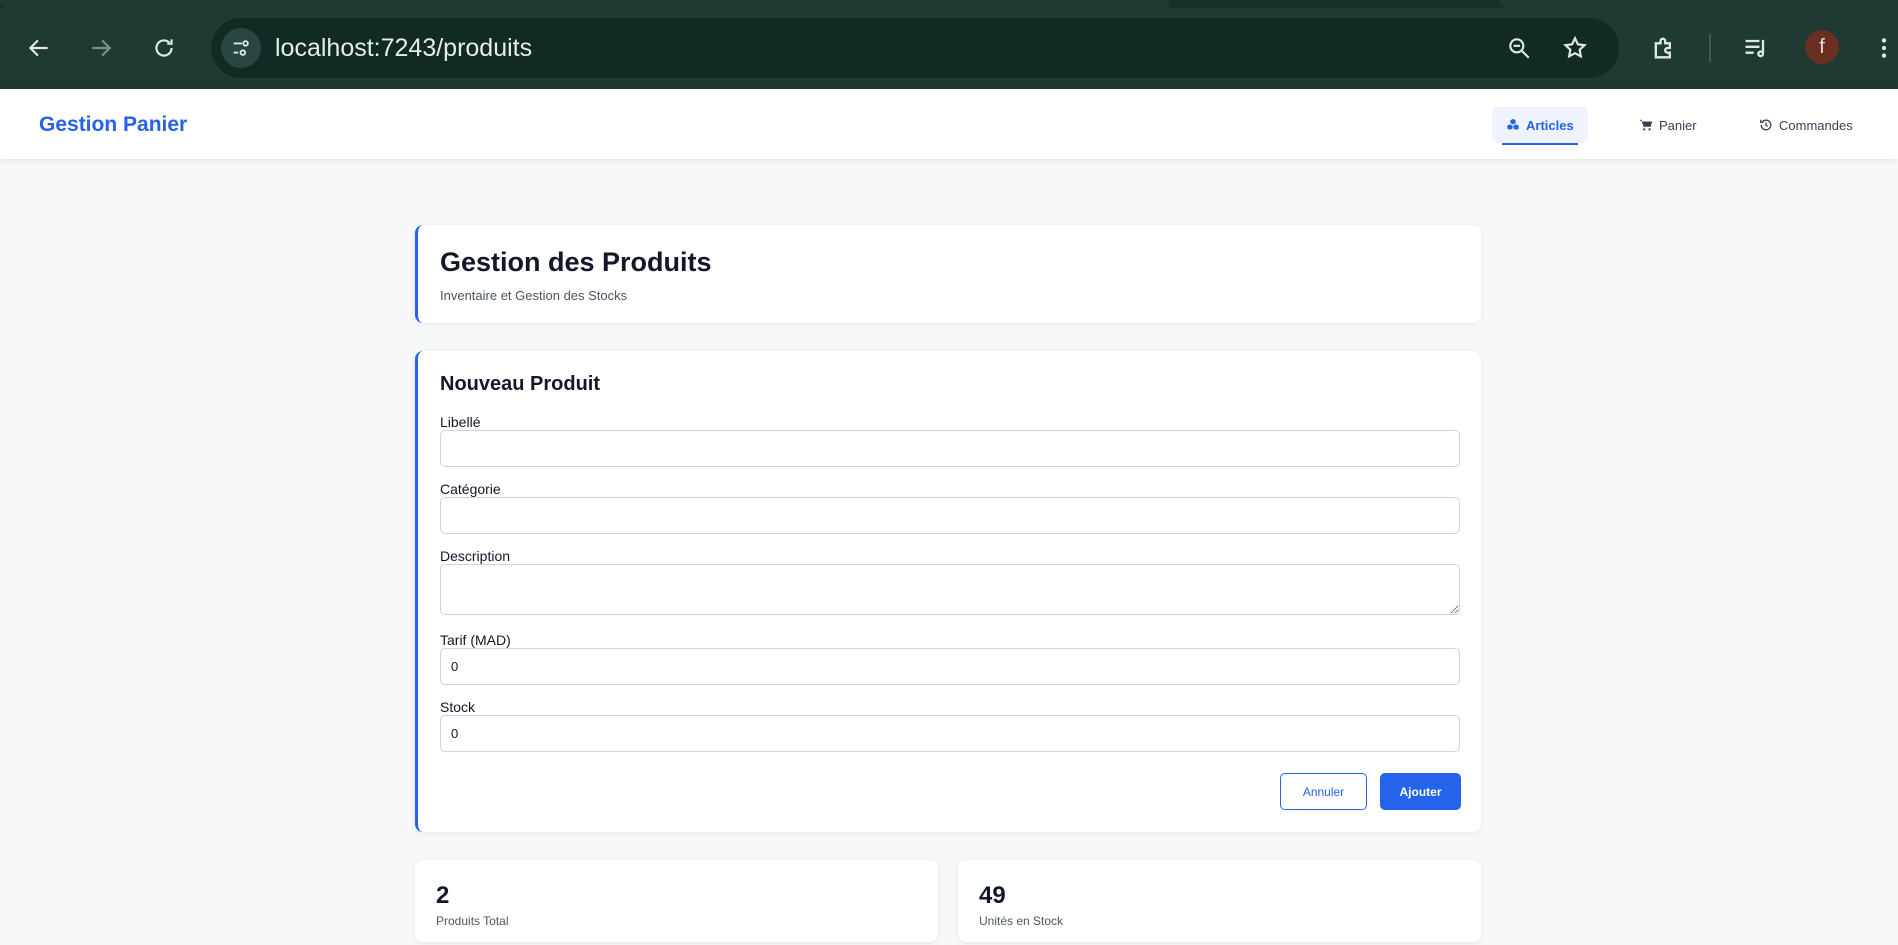 Image resolution: width=1898 pixels, height=945 pixels. What do you see at coordinates (453, 48) in the screenshot?
I see `url-path: :7243/produits` at bounding box center [453, 48].